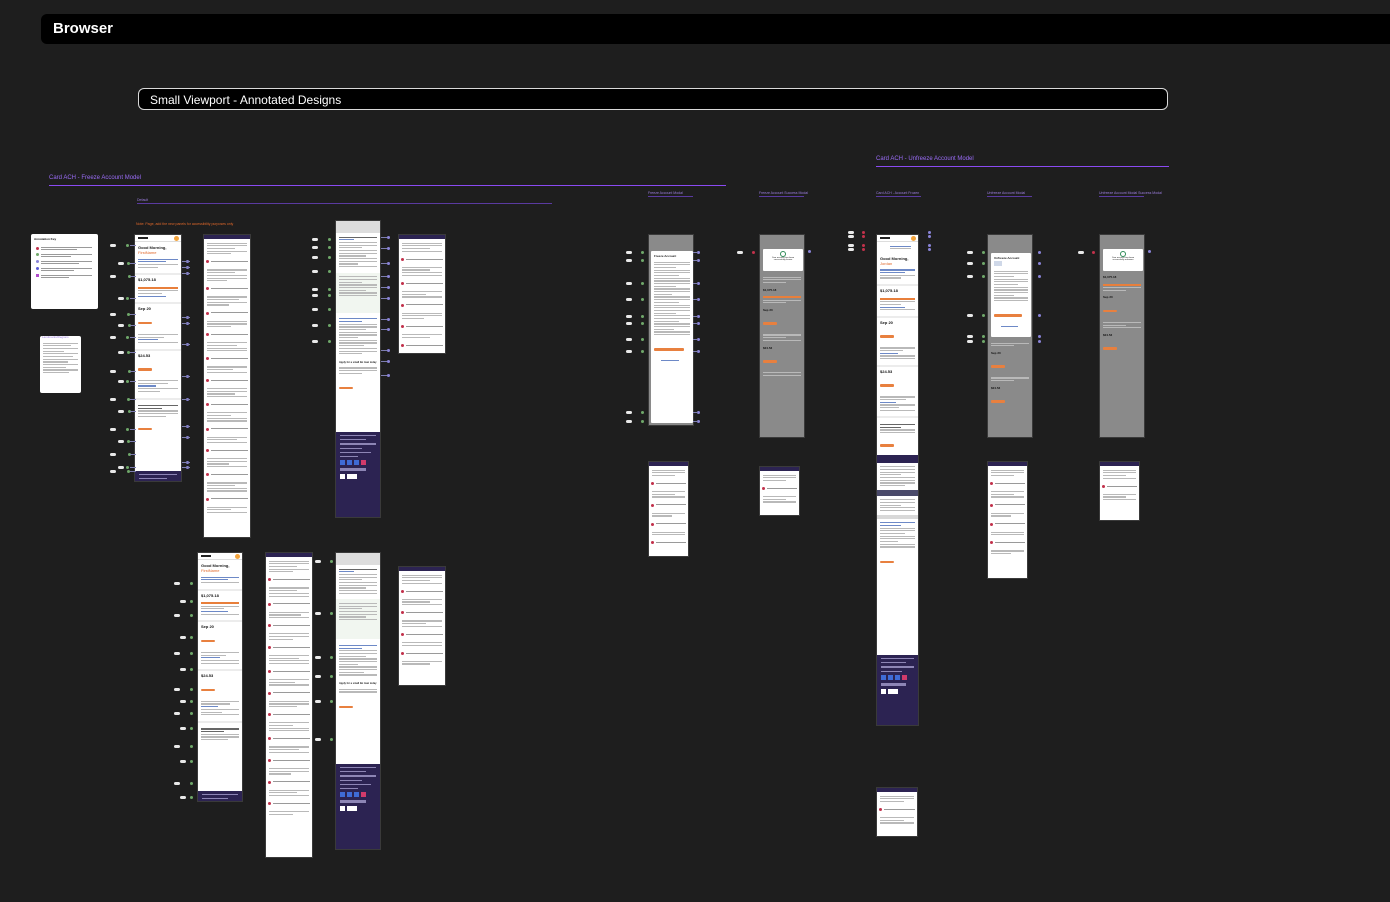 This screenshot has height=902, width=1390. Describe the element at coordinates (779, 491) in the screenshot. I see `freeze-success-annotations` at that location.